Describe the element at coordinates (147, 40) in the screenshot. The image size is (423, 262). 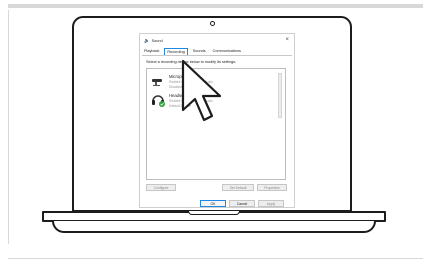
I see `speaker-icon: 🔈` at that location.